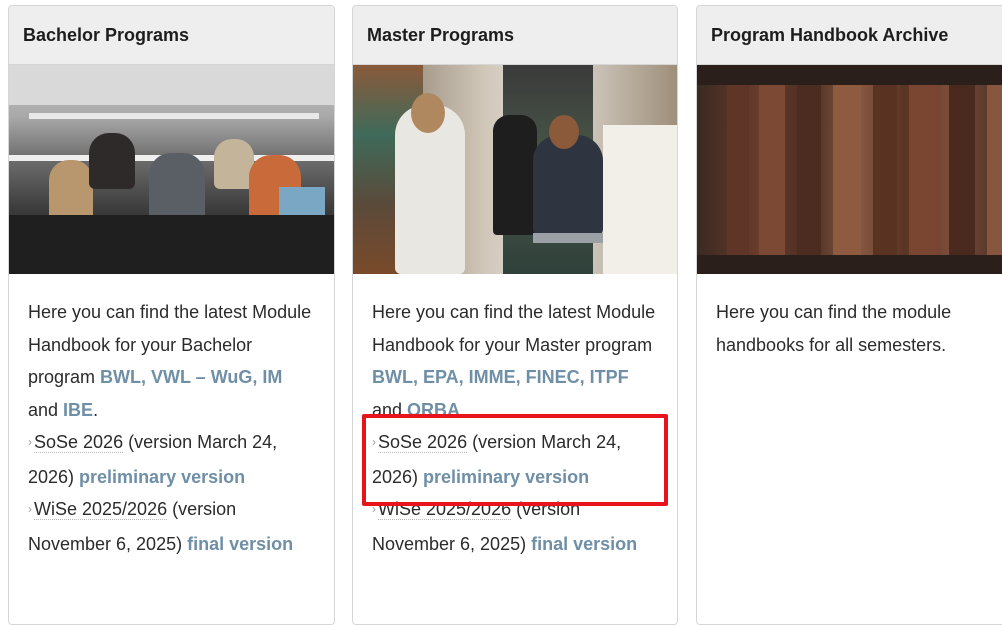 This screenshot has width=1002, height=625. What do you see at coordinates (515, 35) in the screenshot?
I see `card-title: Master Programs` at bounding box center [515, 35].